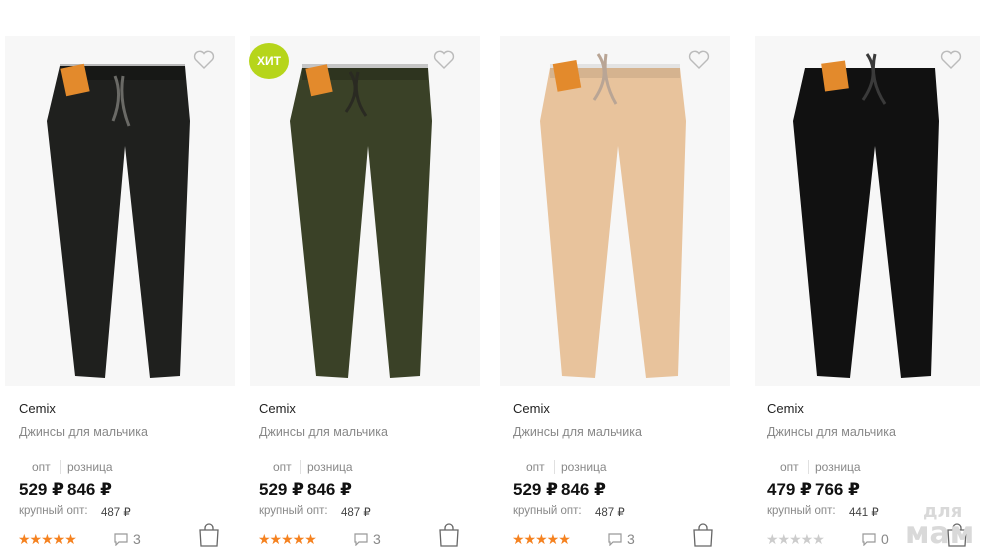 The image size is (995, 560). I want to click on comments-count: 0, so click(875, 539).